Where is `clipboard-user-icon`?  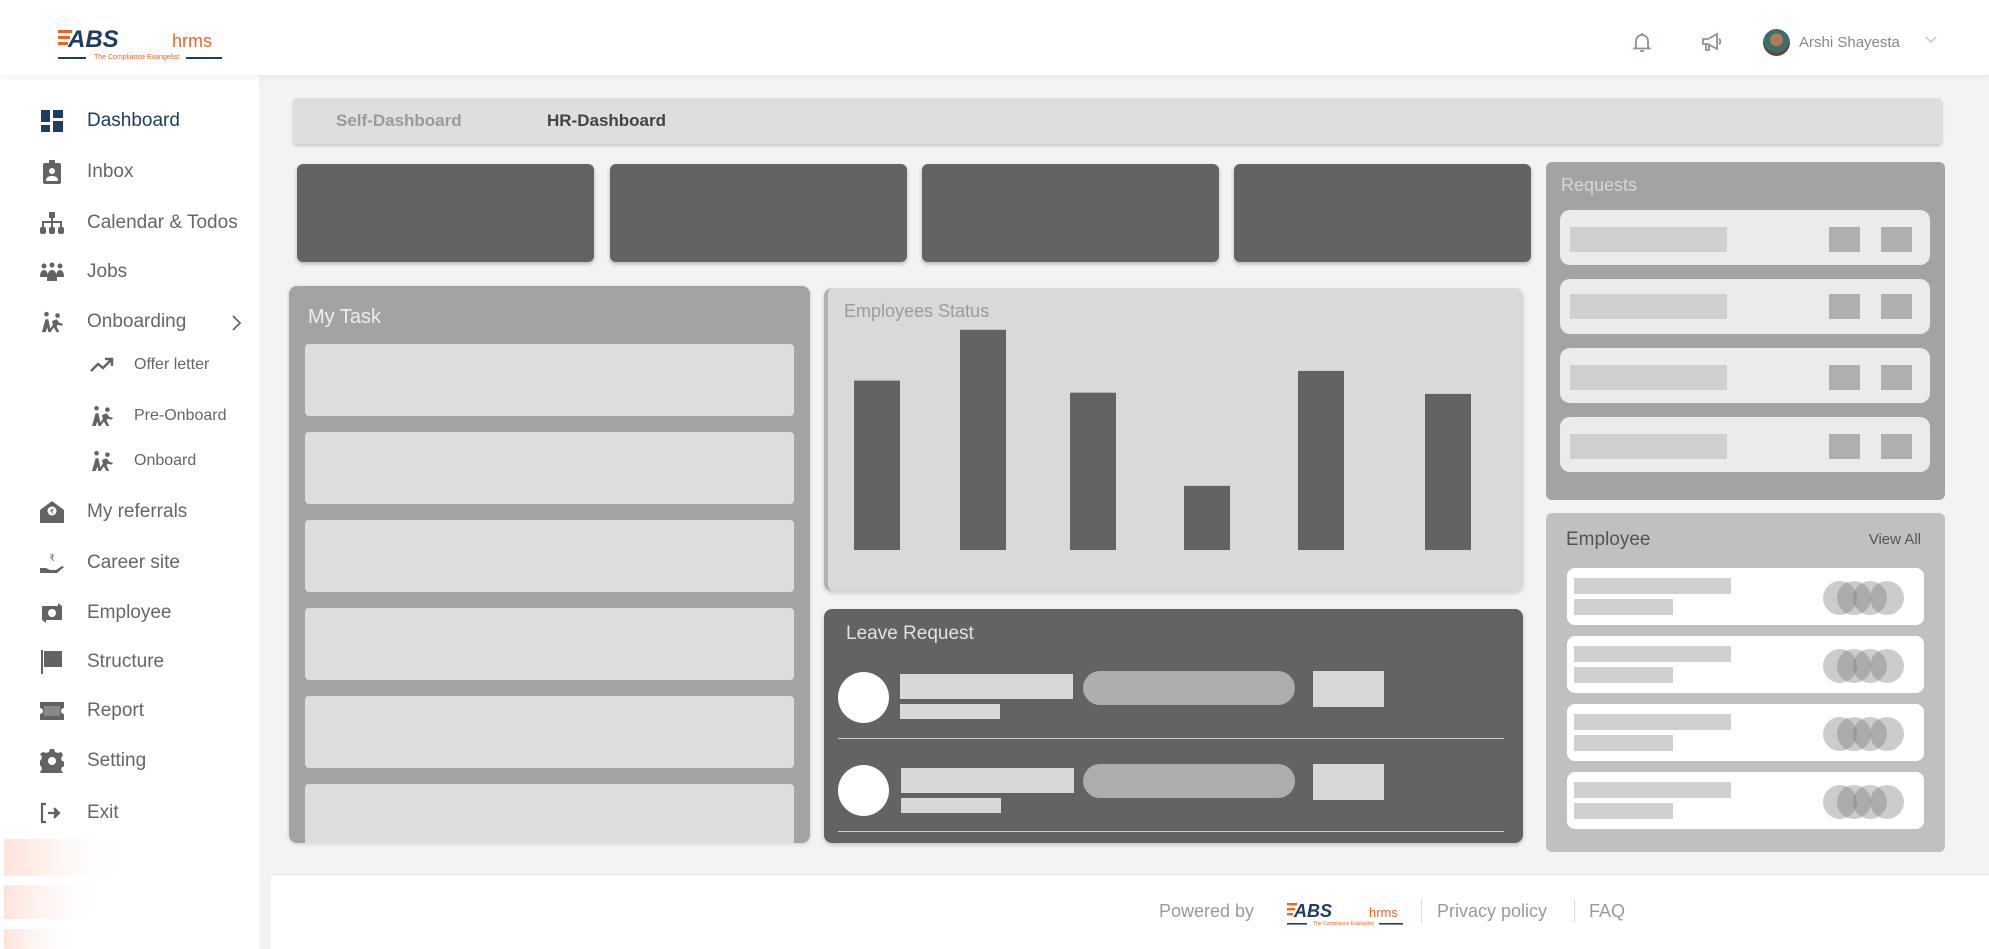
clipboard-user-icon is located at coordinates (52, 172).